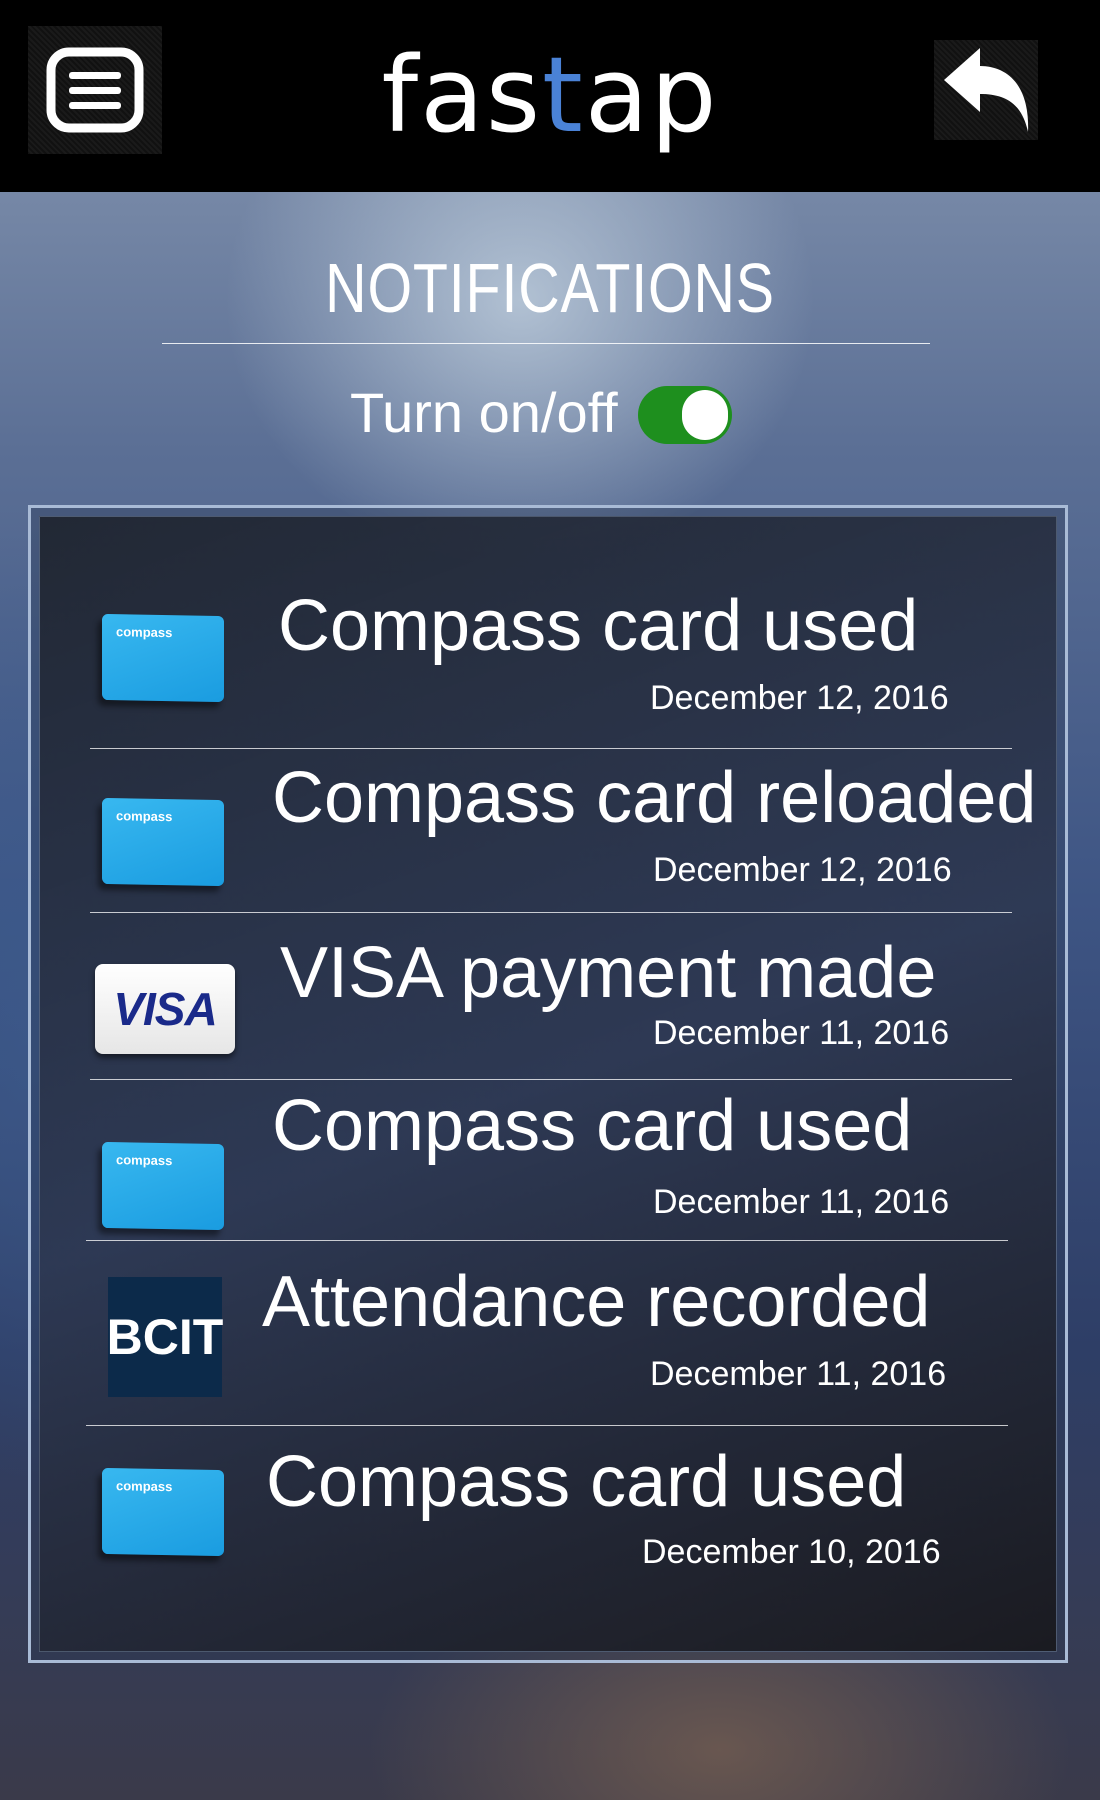  I want to click on toggle-label: Turn on/off, so click(484, 412).